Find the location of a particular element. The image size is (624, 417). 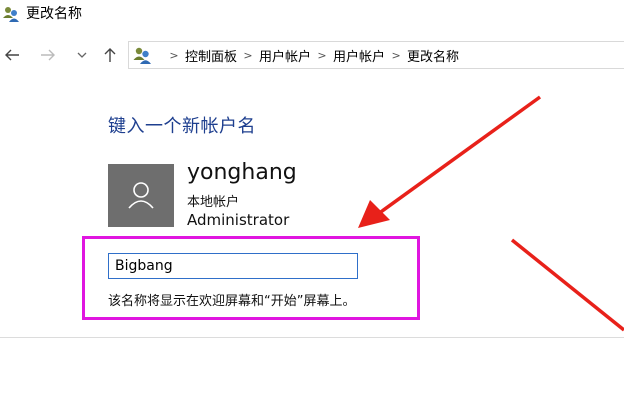

account-username: yonghang is located at coordinates (242, 172).